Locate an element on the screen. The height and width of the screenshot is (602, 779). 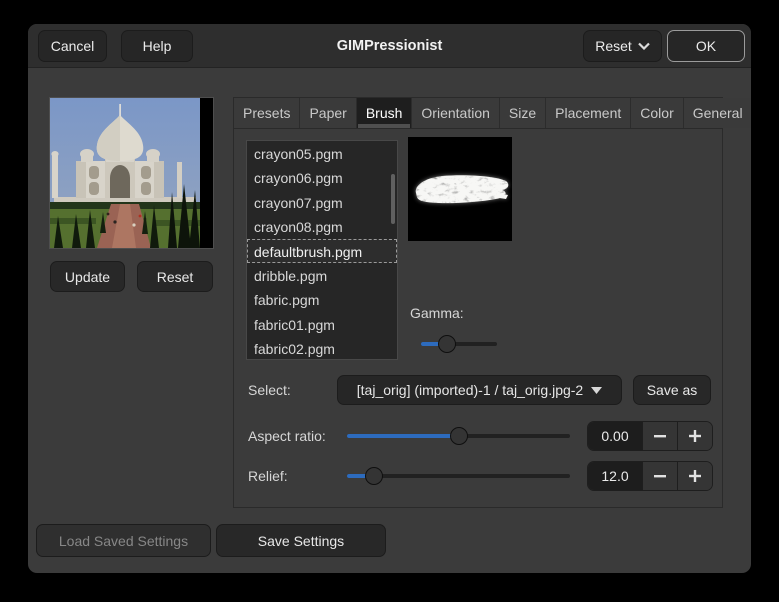
ok-button: OK is located at coordinates (706, 46).